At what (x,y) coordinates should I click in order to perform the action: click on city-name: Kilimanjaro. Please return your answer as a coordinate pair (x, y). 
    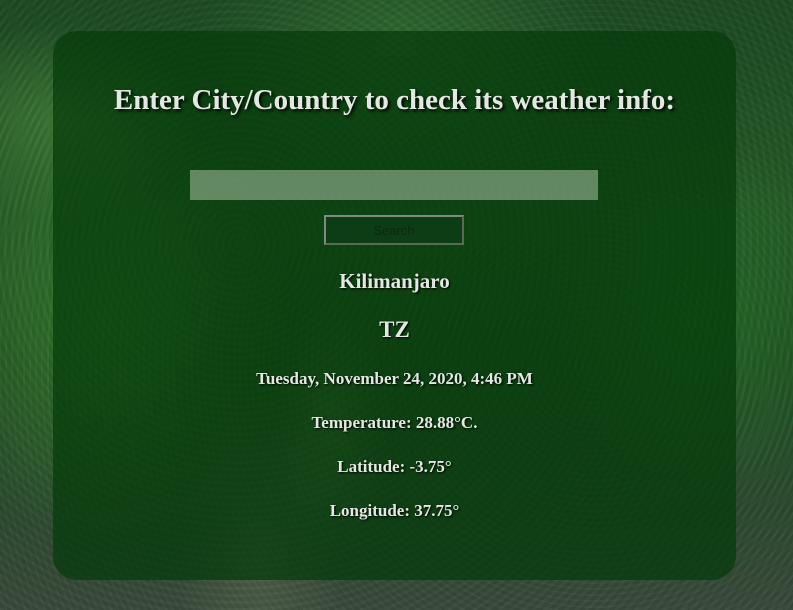
    Looking at the image, I should click on (394, 281).